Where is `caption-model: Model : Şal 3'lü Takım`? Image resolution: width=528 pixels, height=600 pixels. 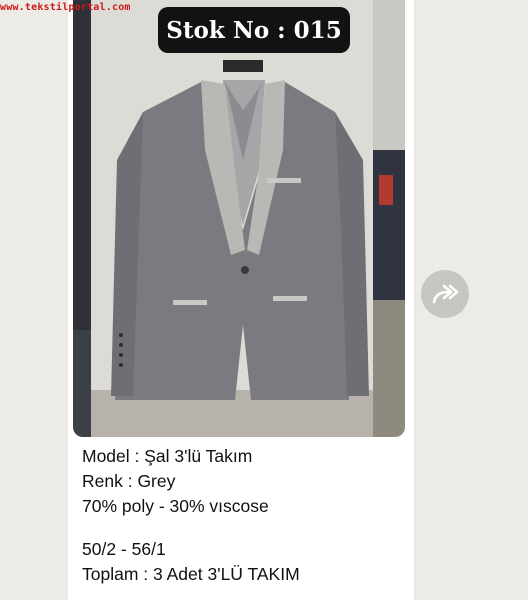 caption-model: Model : Şal 3'lü Takım is located at coordinates (167, 456).